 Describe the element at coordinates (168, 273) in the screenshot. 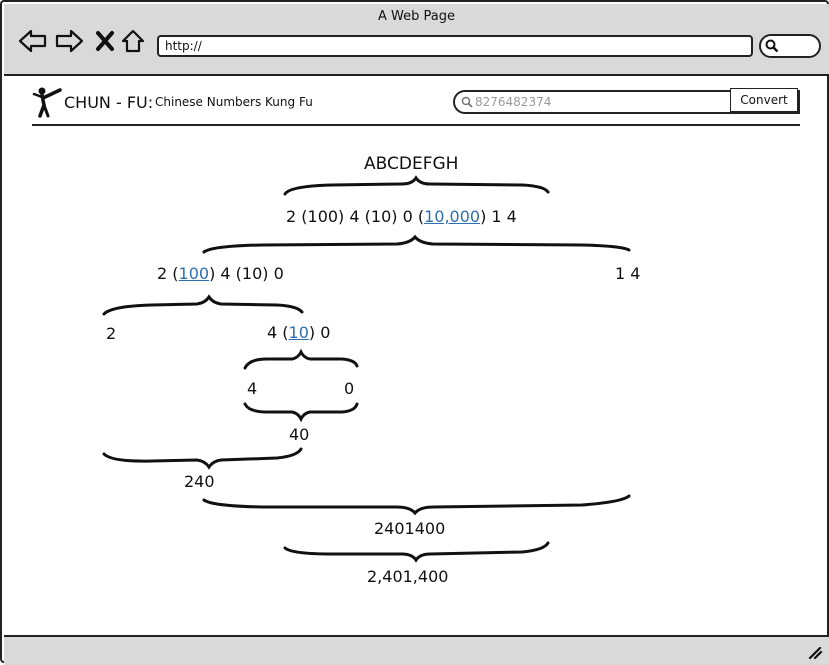

I see `level2-text-a: 2 (` at that location.